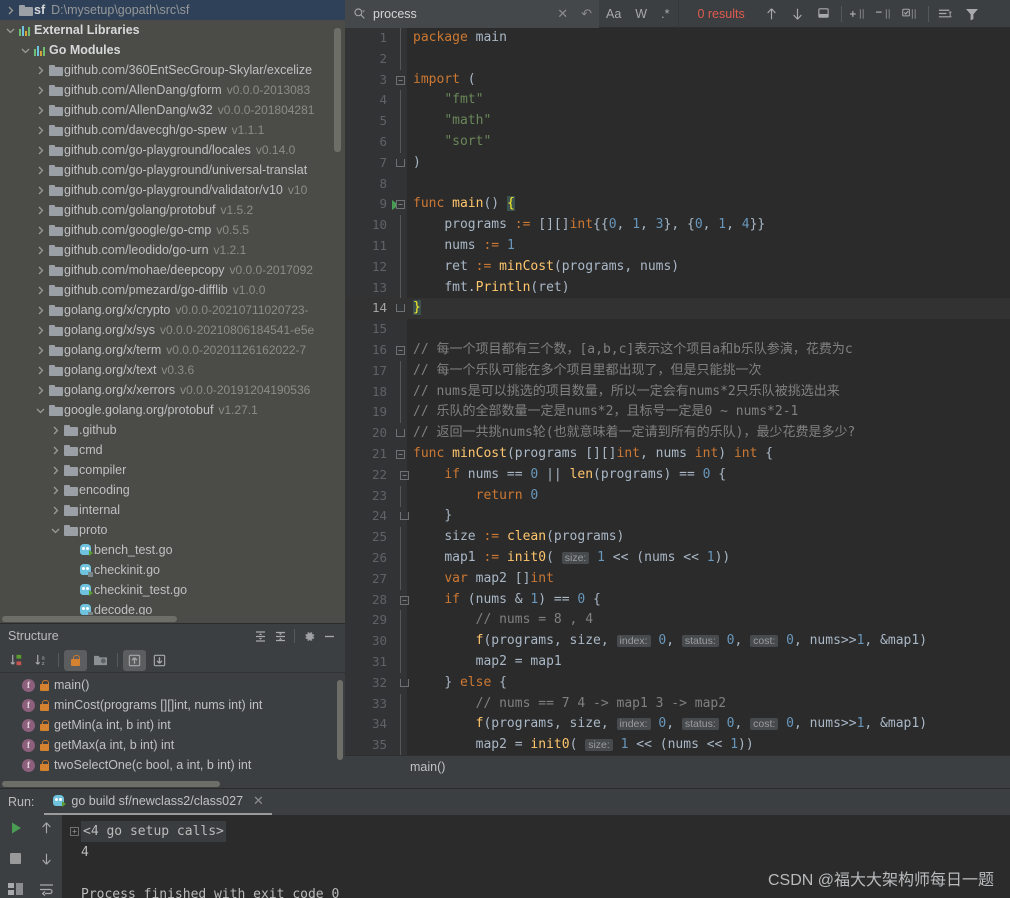 This screenshot has width=1010, height=898. Describe the element at coordinates (172, 250) in the screenshot. I see `tree-row: github.com/leodido/go-urn v1.2.1` at that location.